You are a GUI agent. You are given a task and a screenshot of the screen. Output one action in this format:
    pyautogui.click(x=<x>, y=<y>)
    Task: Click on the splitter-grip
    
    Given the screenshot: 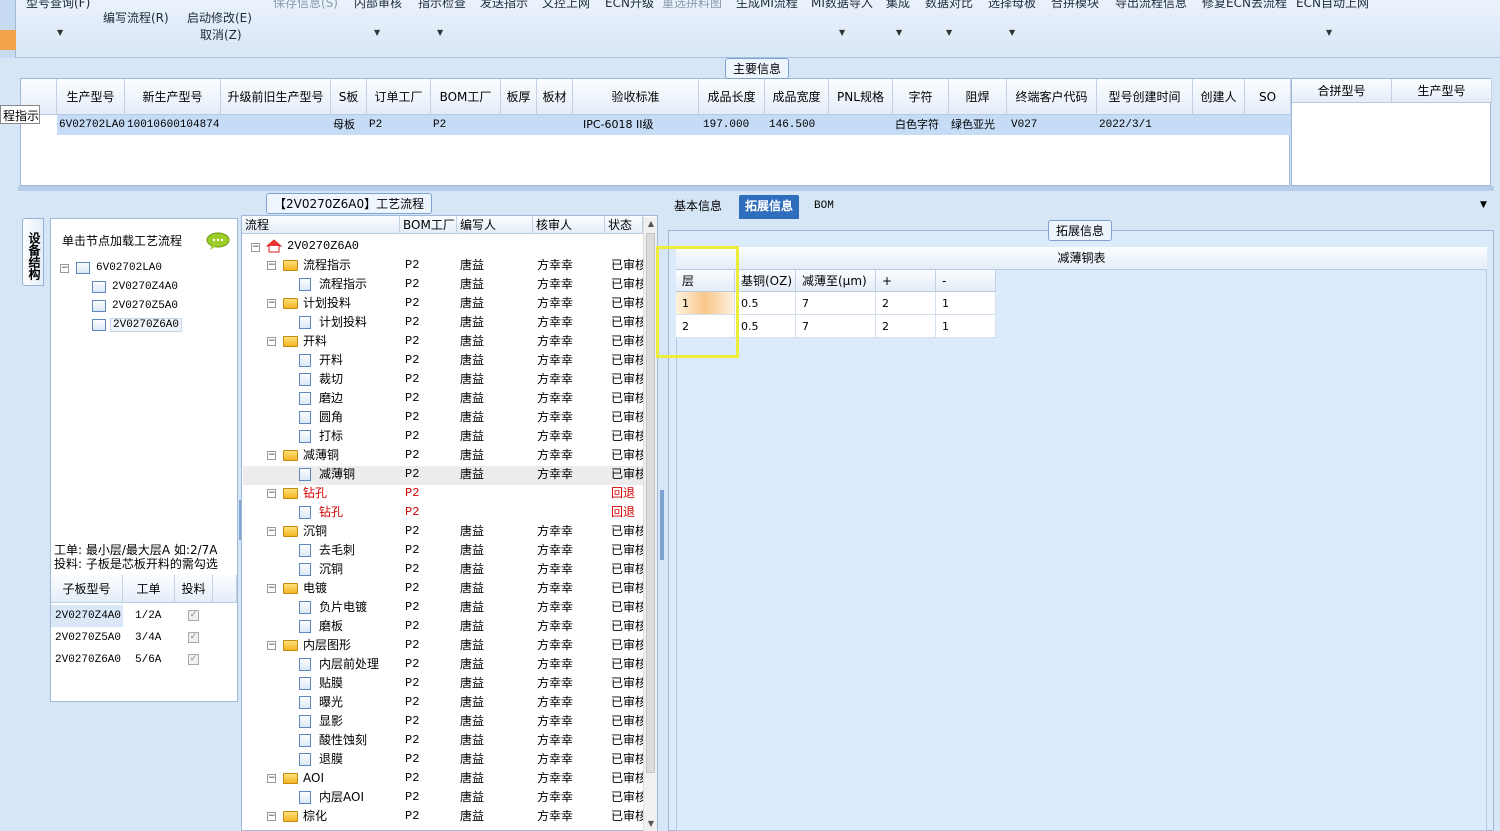 What is the action you would take?
    pyautogui.click(x=662, y=525)
    